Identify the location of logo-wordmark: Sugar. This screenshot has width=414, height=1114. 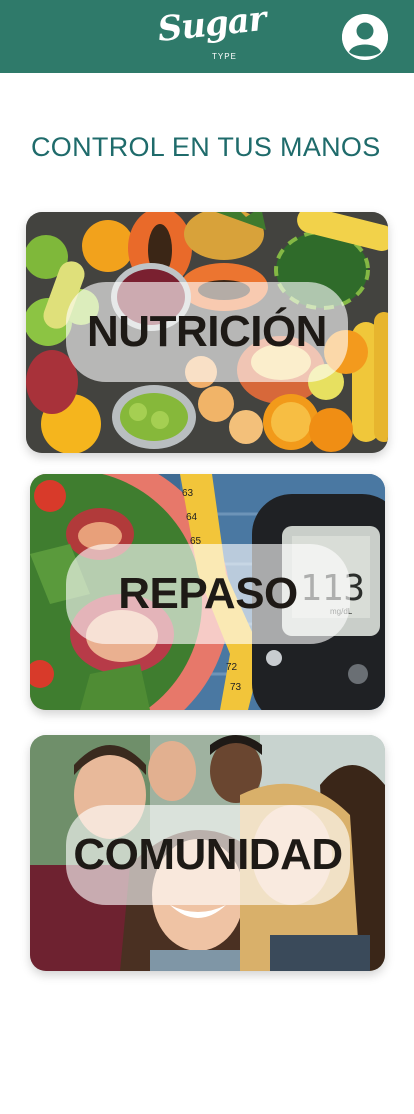
(211, 25).